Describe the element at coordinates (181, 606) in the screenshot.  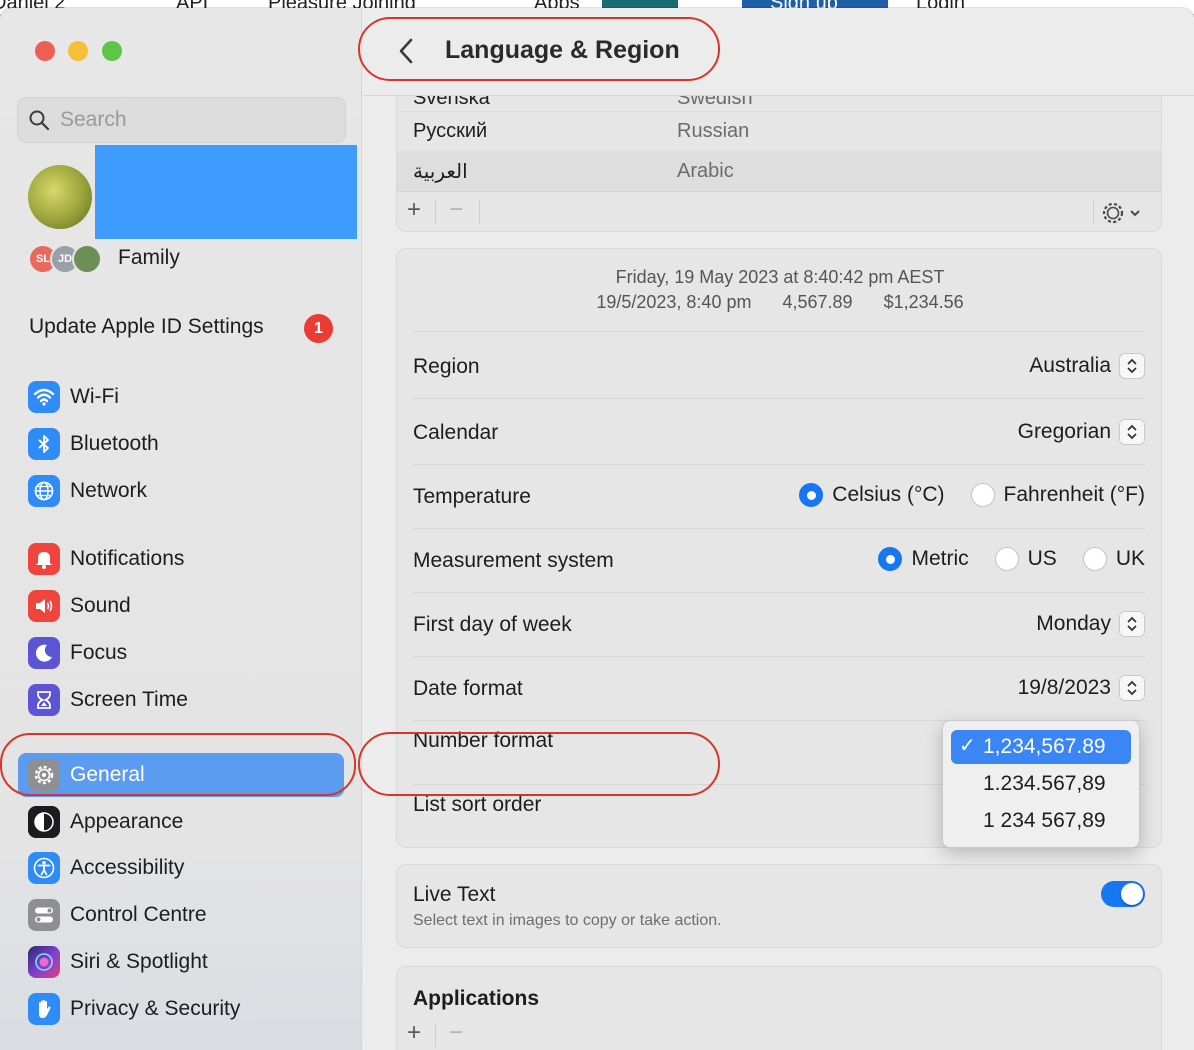
I see `sidebar-item-sound: Sound` at that location.